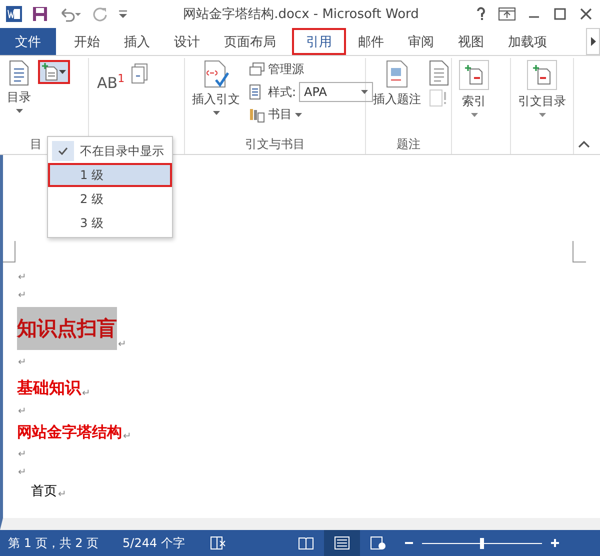 This screenshot has height=556, width=600. What do you see at coordinates (50, 72) in the screenshot?
I see `add-document-icon` at bounding box center [50, 72].